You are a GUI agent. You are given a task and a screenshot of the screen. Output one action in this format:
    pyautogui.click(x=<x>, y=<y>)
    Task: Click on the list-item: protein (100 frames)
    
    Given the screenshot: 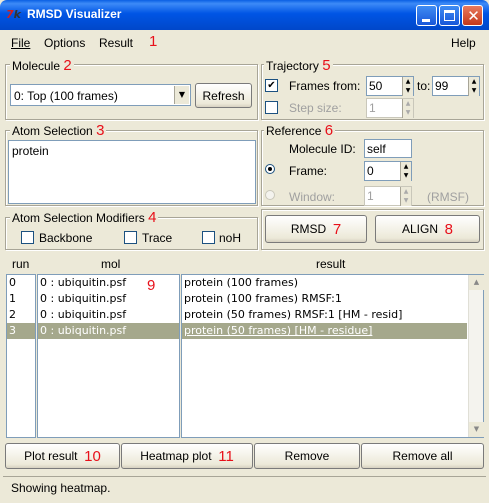 What is the action you would take?
    pyautogui.click(x=332, y=283)
    